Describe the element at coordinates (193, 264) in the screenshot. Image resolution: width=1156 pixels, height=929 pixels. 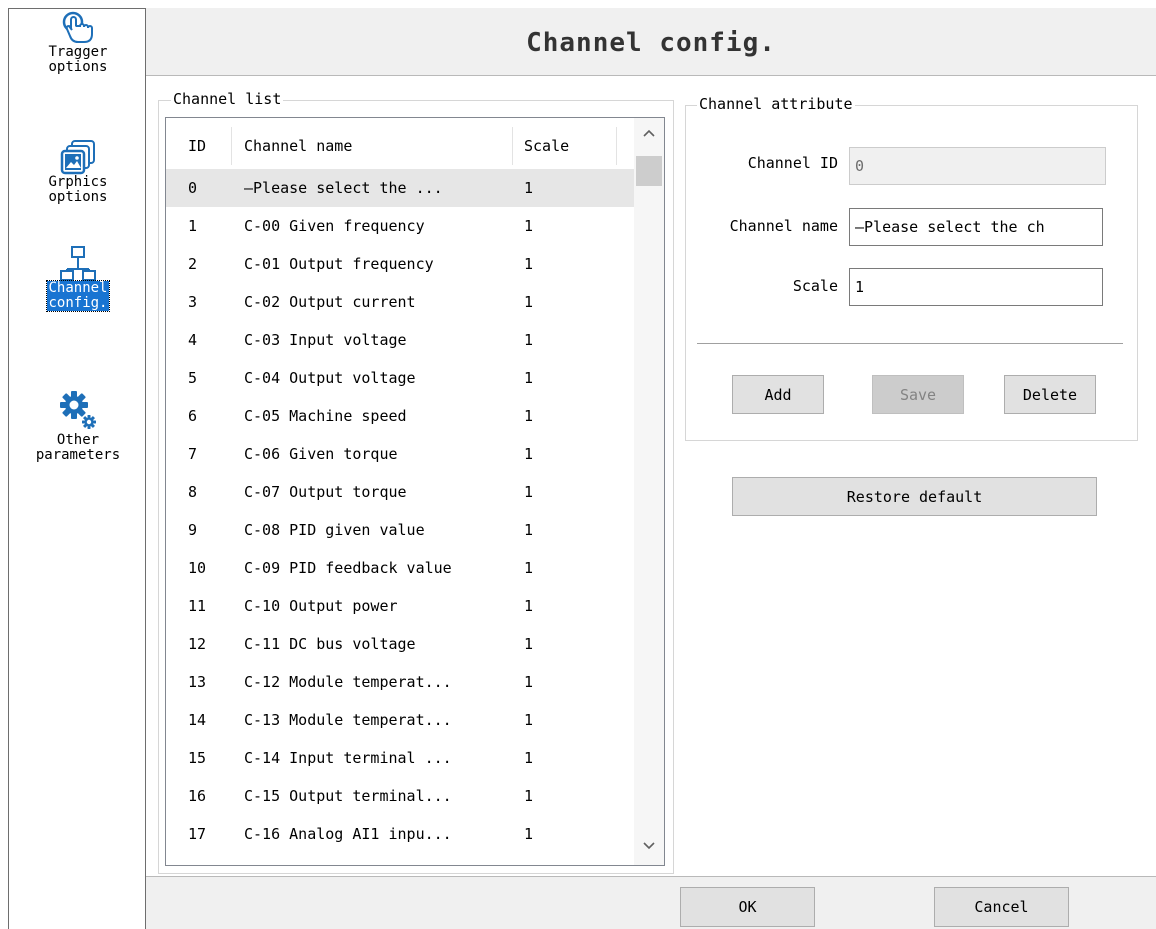
I see `row-id: 2` at that location.